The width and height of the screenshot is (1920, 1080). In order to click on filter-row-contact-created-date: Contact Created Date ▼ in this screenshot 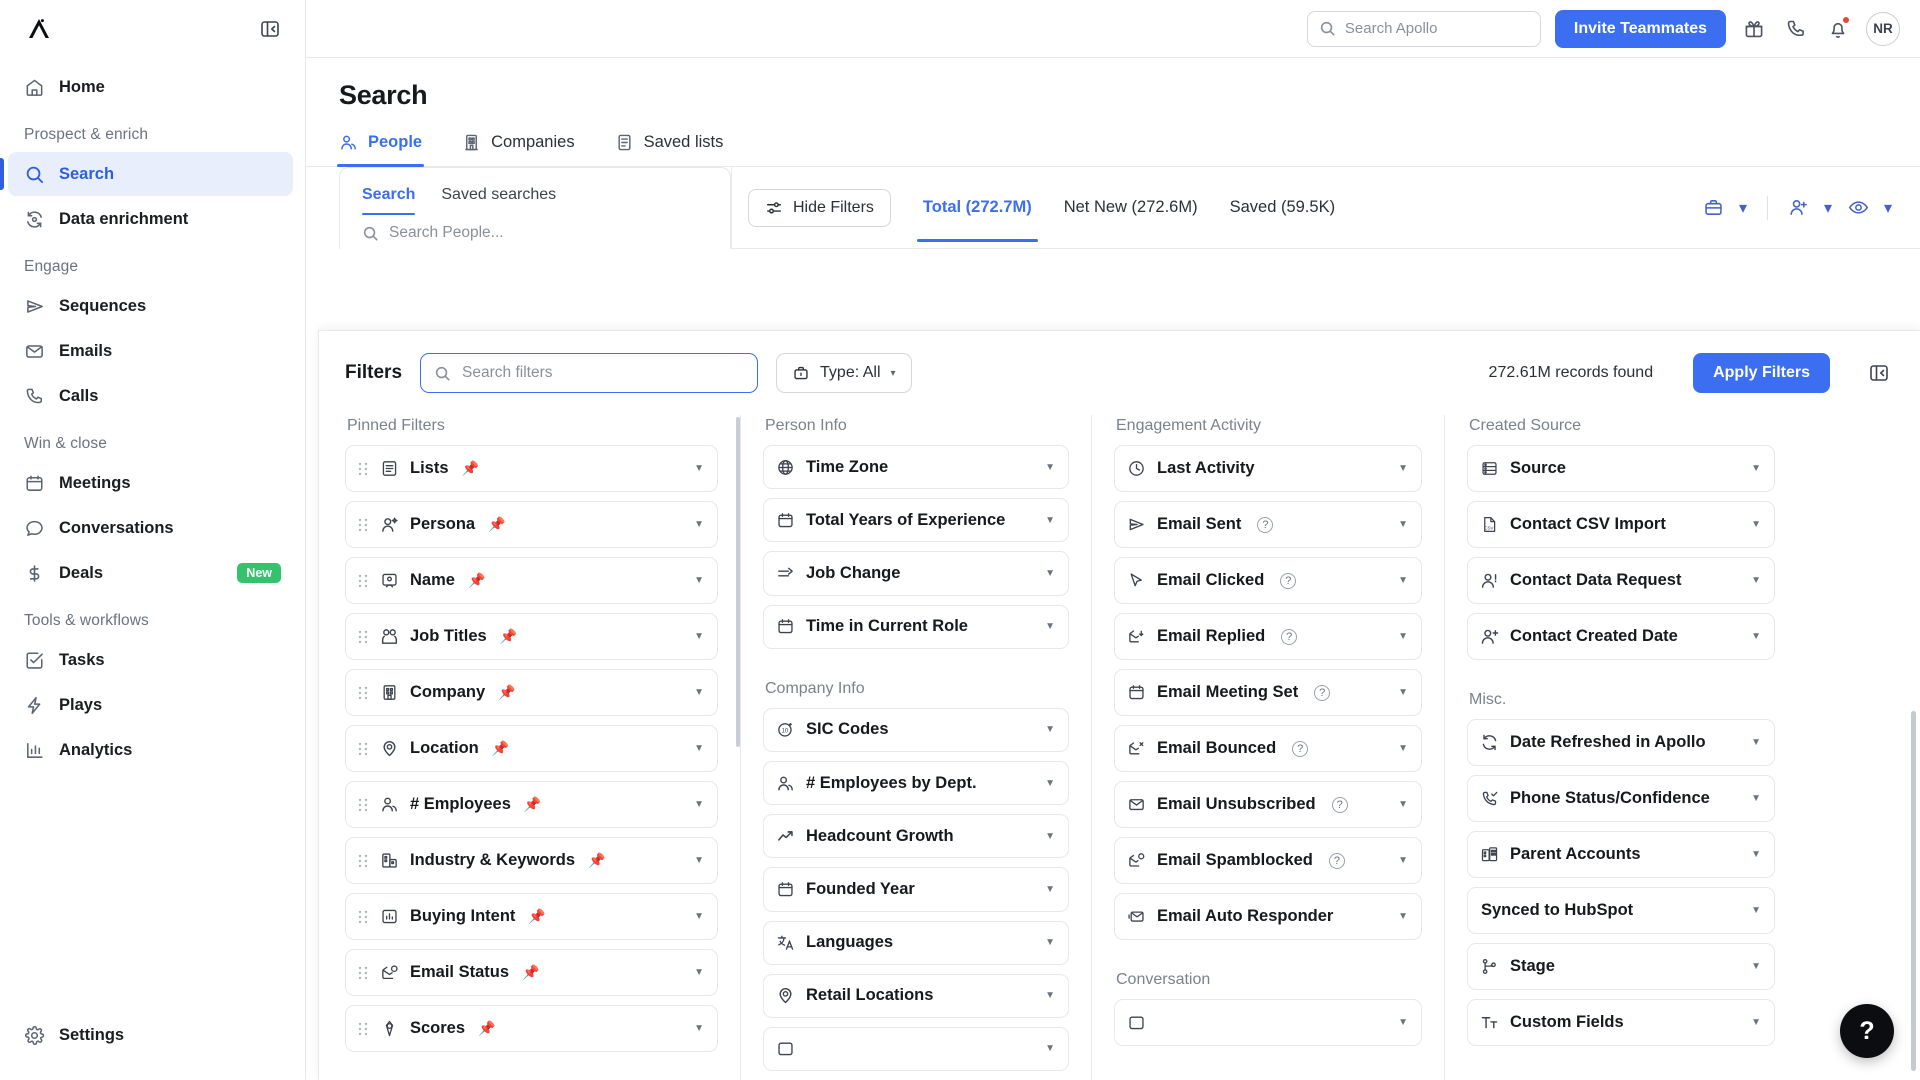, I will do `click(1621, 636)`.